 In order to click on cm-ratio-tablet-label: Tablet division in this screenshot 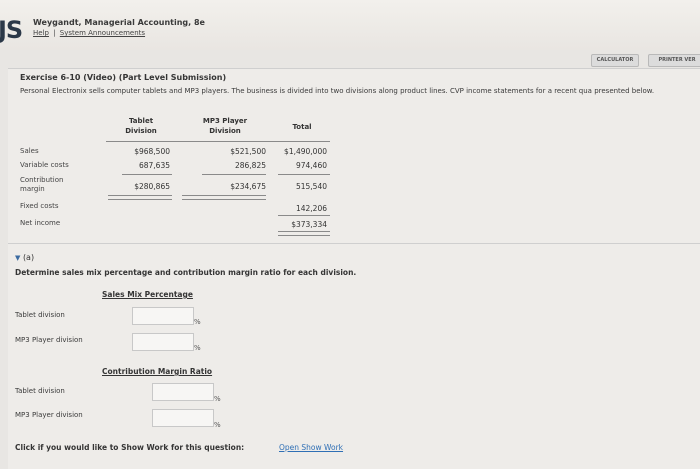, I will do `click(40, 391)`.